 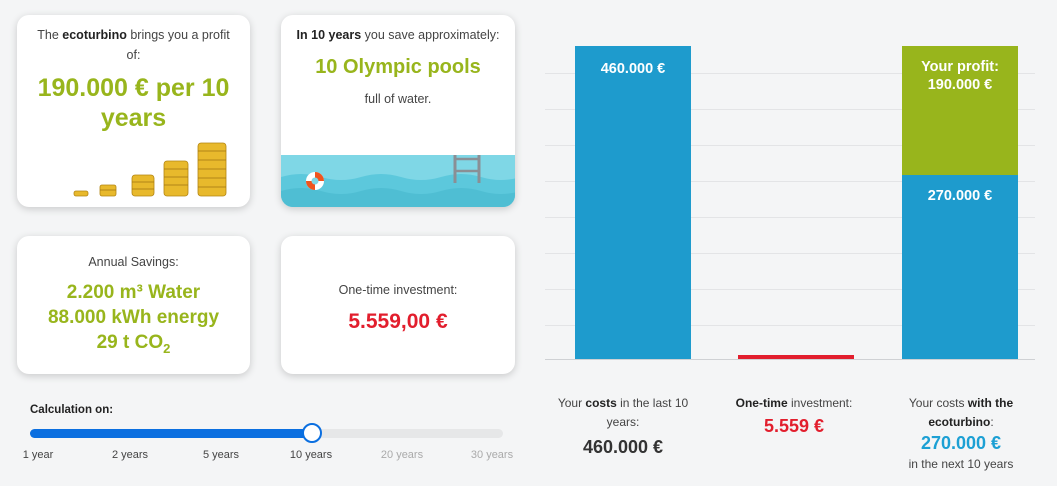 I want to click on caption-with-value: 270.000 €, so click(x=961, y=443).